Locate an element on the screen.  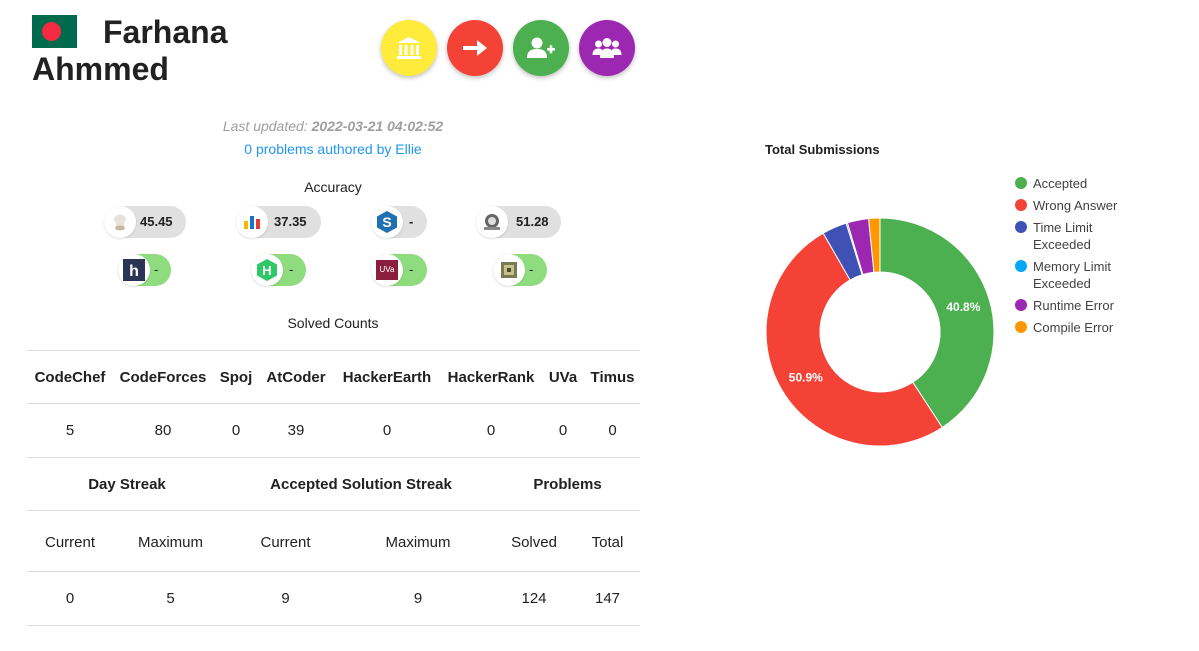
problems-solved: 124 is located at coordinates (534, 598).